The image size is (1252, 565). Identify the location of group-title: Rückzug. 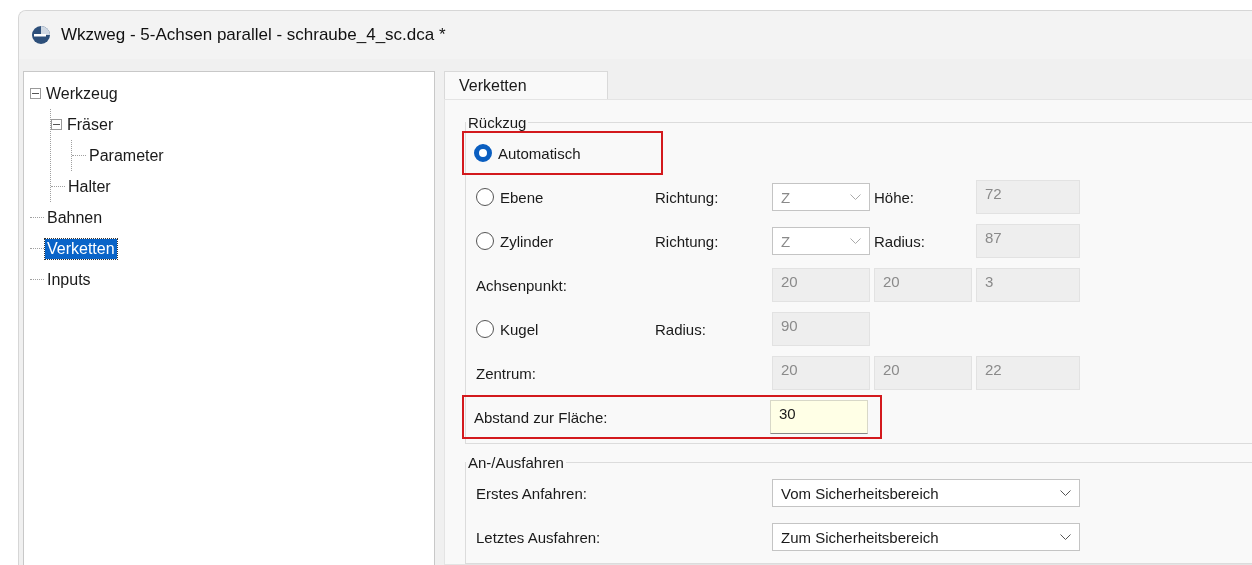
(497, 122).